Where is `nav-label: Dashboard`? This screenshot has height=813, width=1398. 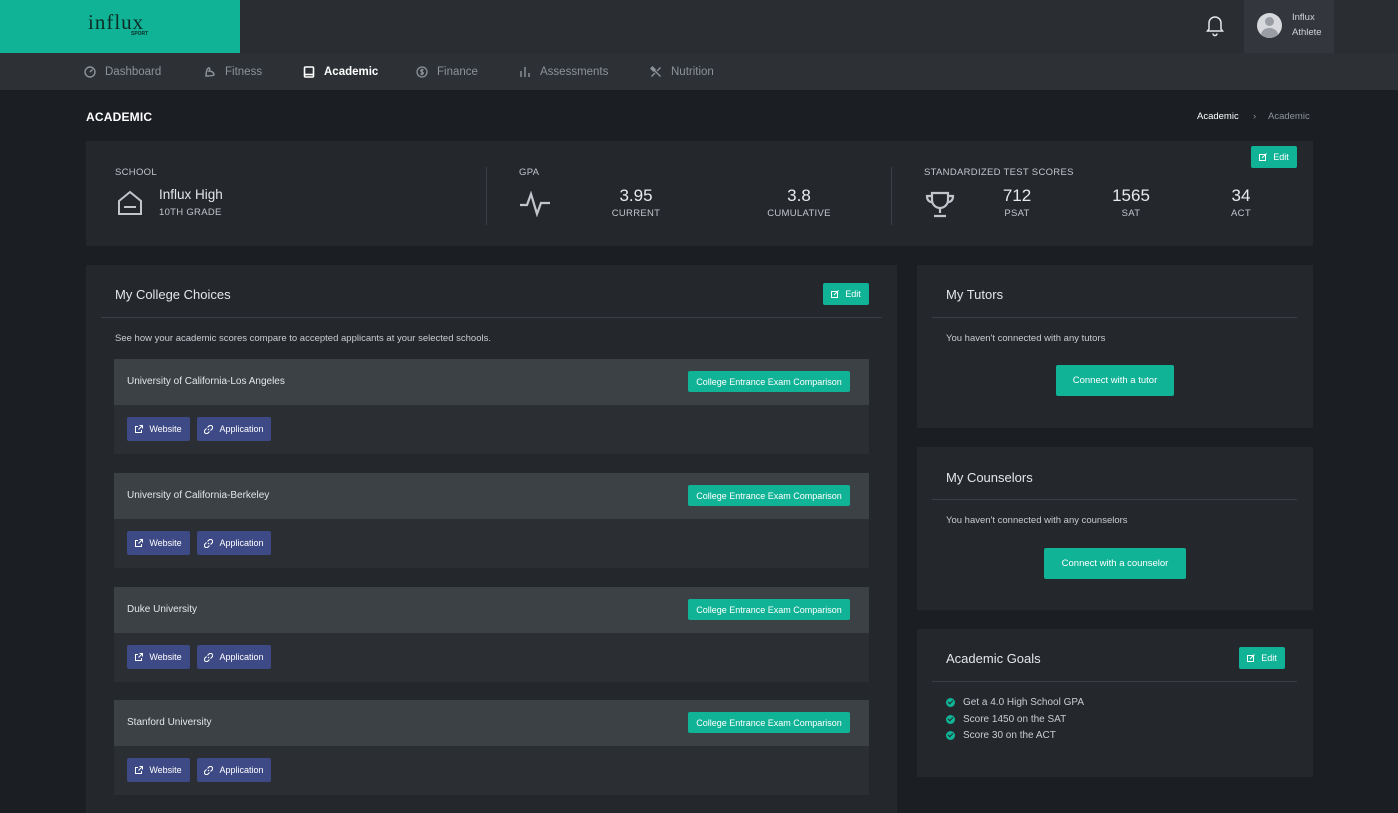
nav-label: Dashboard is located at coordinates (133, 71).